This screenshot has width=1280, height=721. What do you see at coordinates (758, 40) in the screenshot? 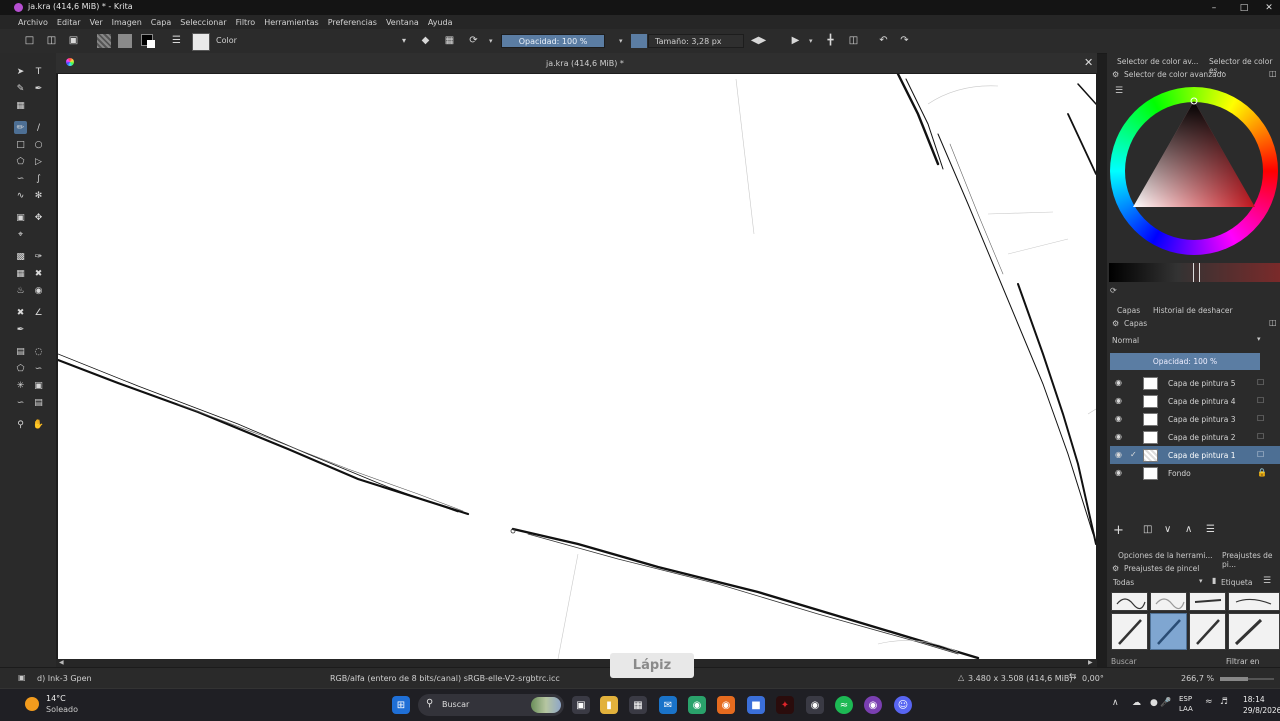
I see `mirror-horizontal-icon: ◀▶` at bounding box center [758, 40].